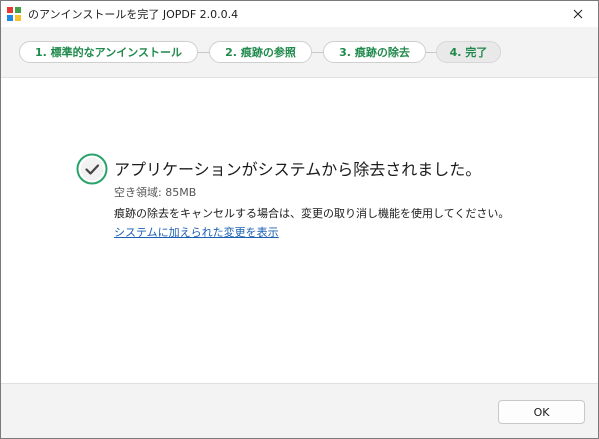  I want to click on close-button, so click(578, 14).